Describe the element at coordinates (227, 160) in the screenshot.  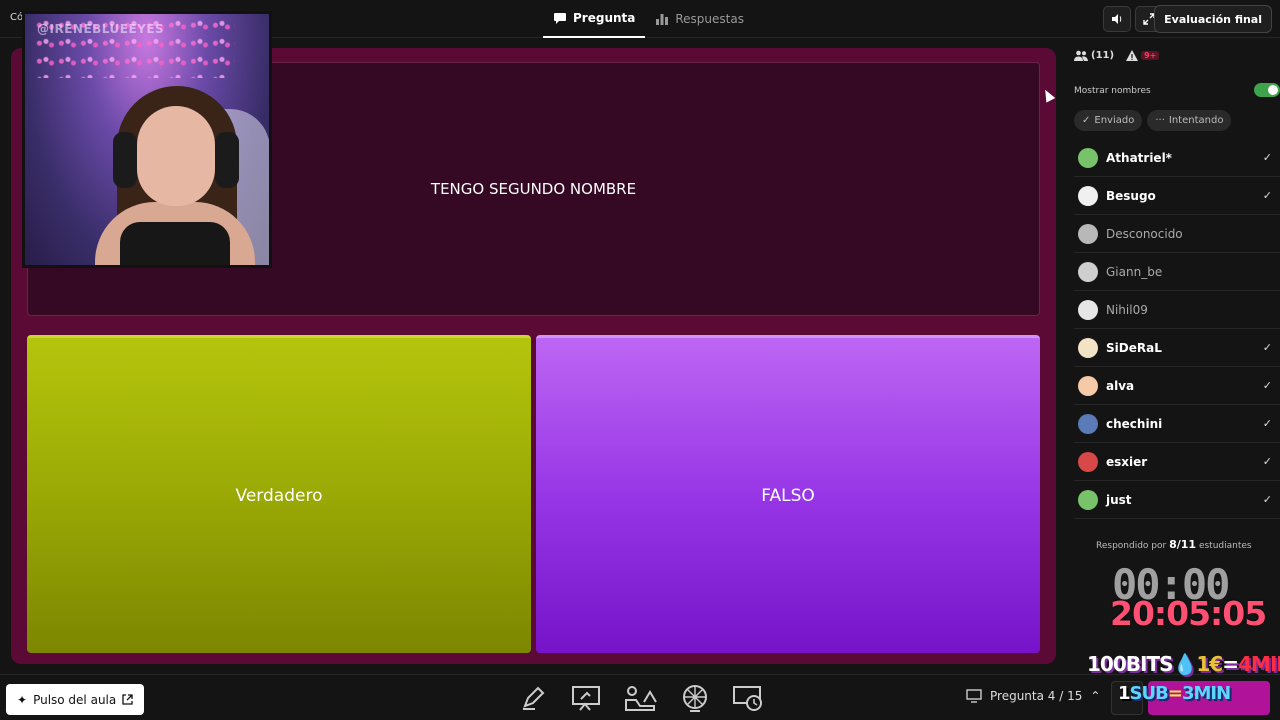
I see `headphone-right` at that location.